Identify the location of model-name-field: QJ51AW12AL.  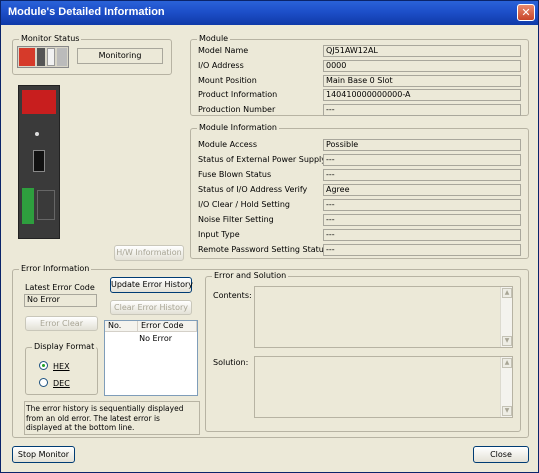
(422, 51).